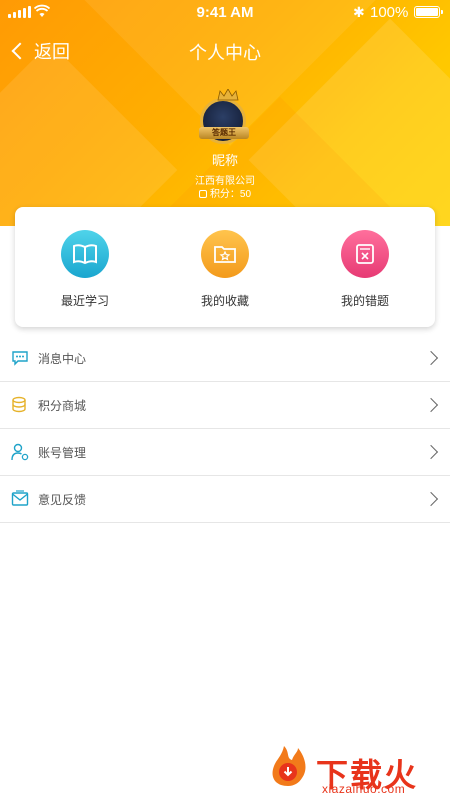  What do you see at coordinates (62, 452) in the screenshot?
I see `menu-item-label: 账号管理` at bounding box center [62, 452].